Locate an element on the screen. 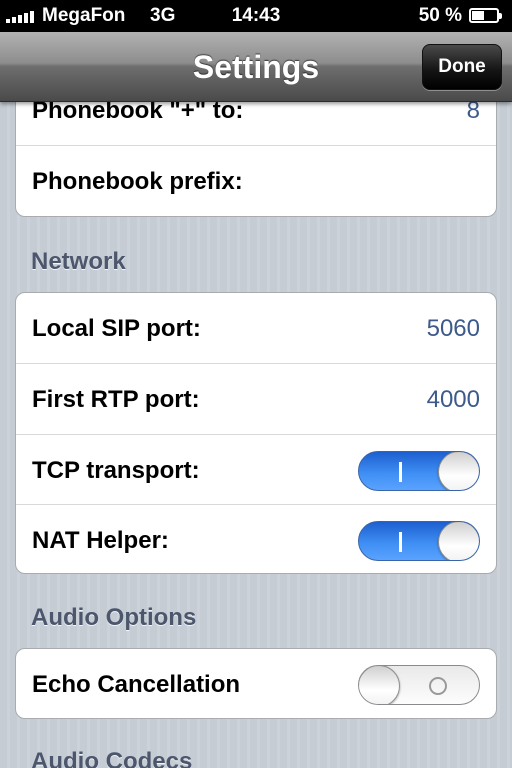 This screenshot has height=768, width=512. echo-cancellation-toggle is located at coordinates (419, 685).